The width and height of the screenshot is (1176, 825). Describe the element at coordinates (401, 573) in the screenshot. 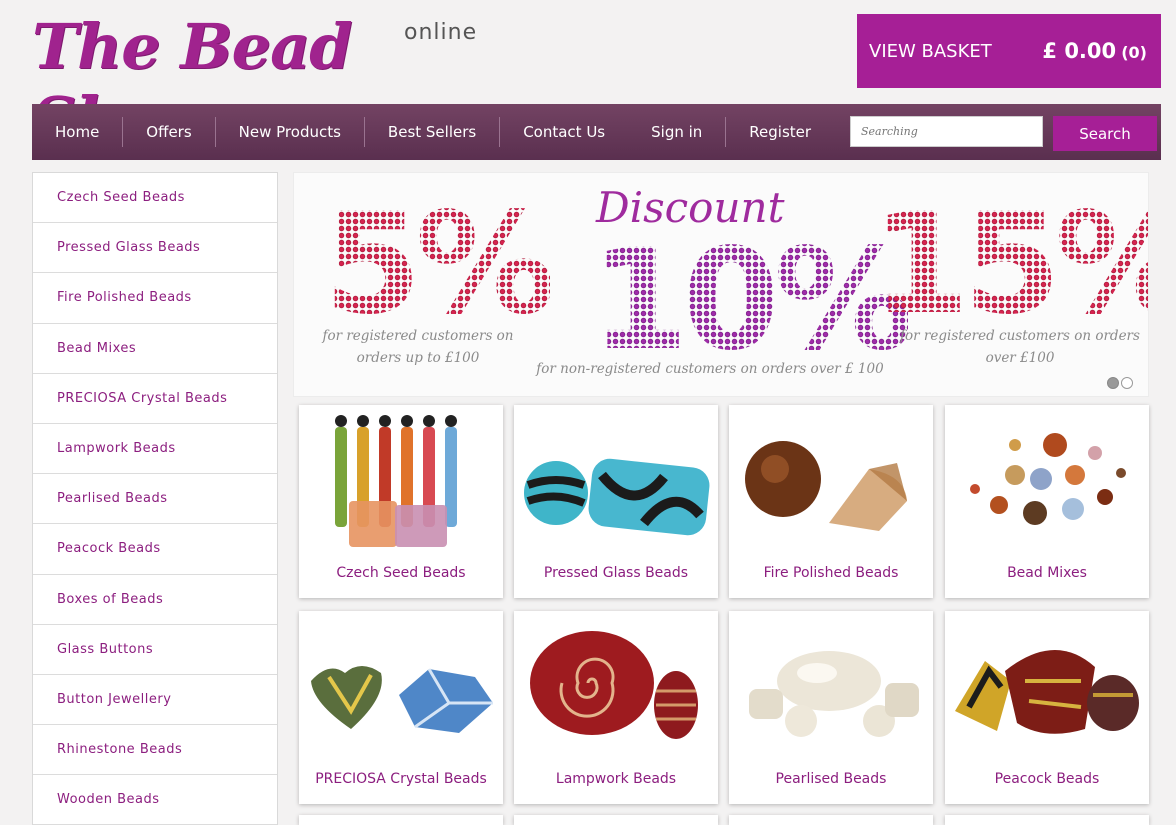

I see `product-label: Czech Seed Beads` at that location.